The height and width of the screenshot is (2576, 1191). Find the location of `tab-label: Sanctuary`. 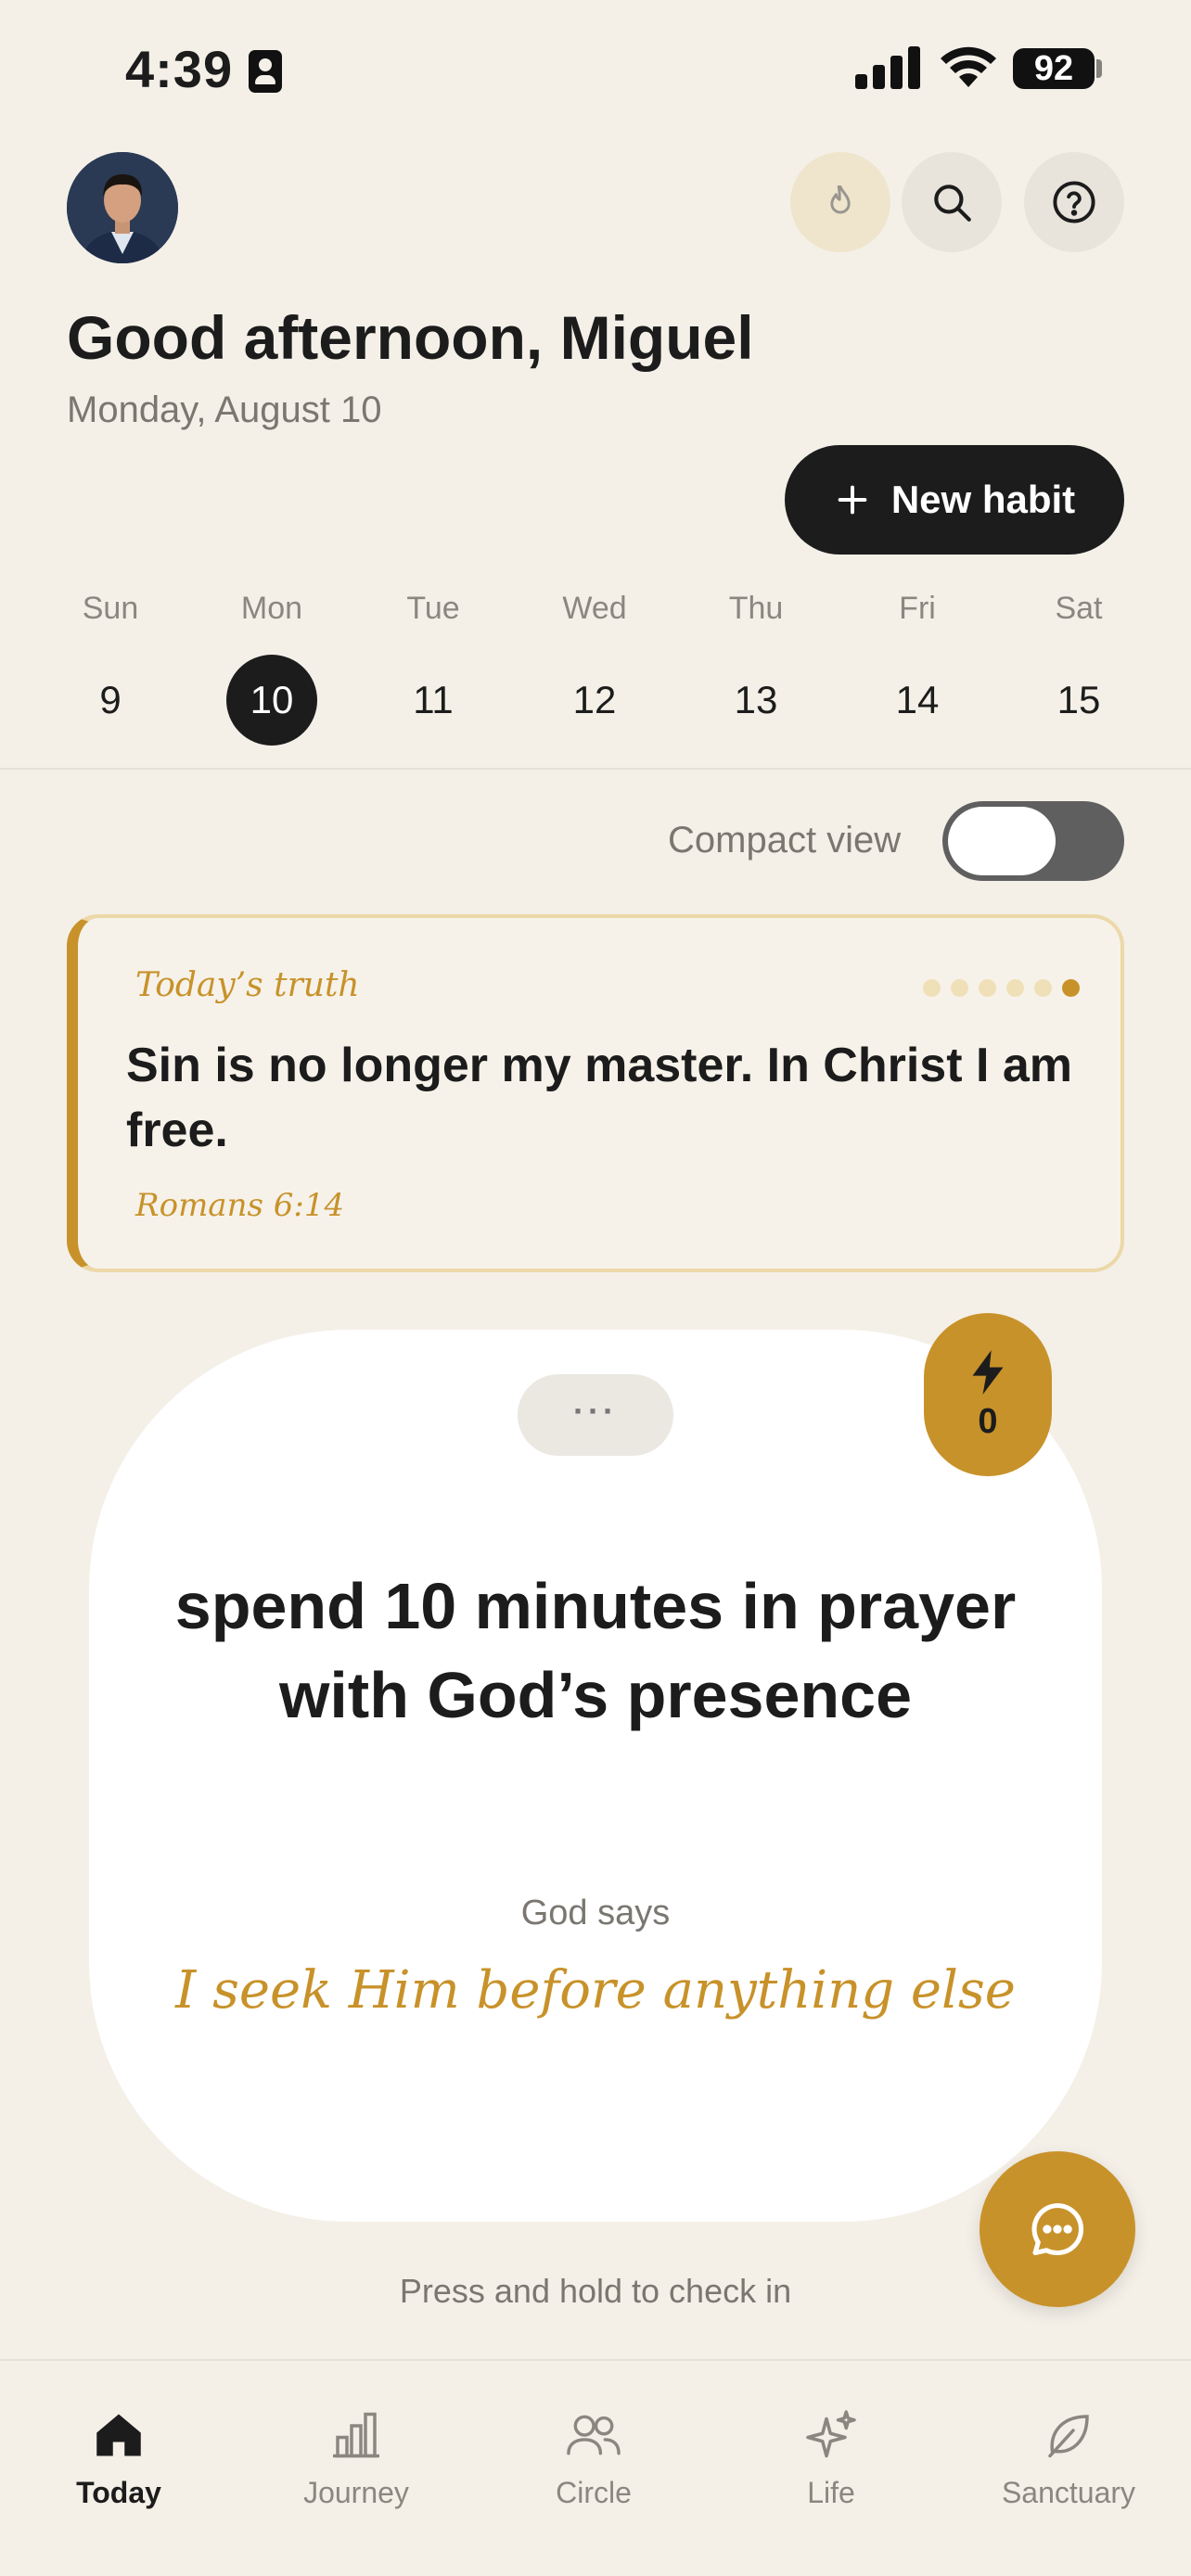

tab-label: Sanctuary is located at coordinates (1068, 2492).